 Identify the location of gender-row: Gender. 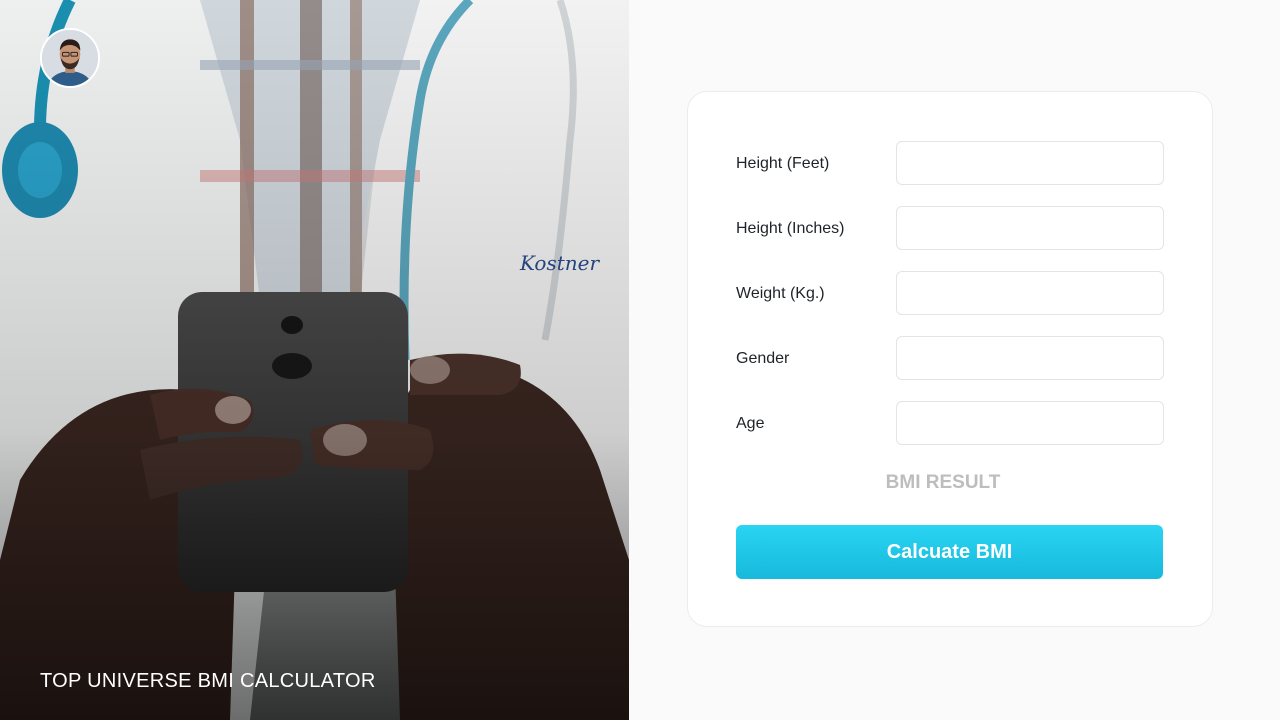
(951, 358).